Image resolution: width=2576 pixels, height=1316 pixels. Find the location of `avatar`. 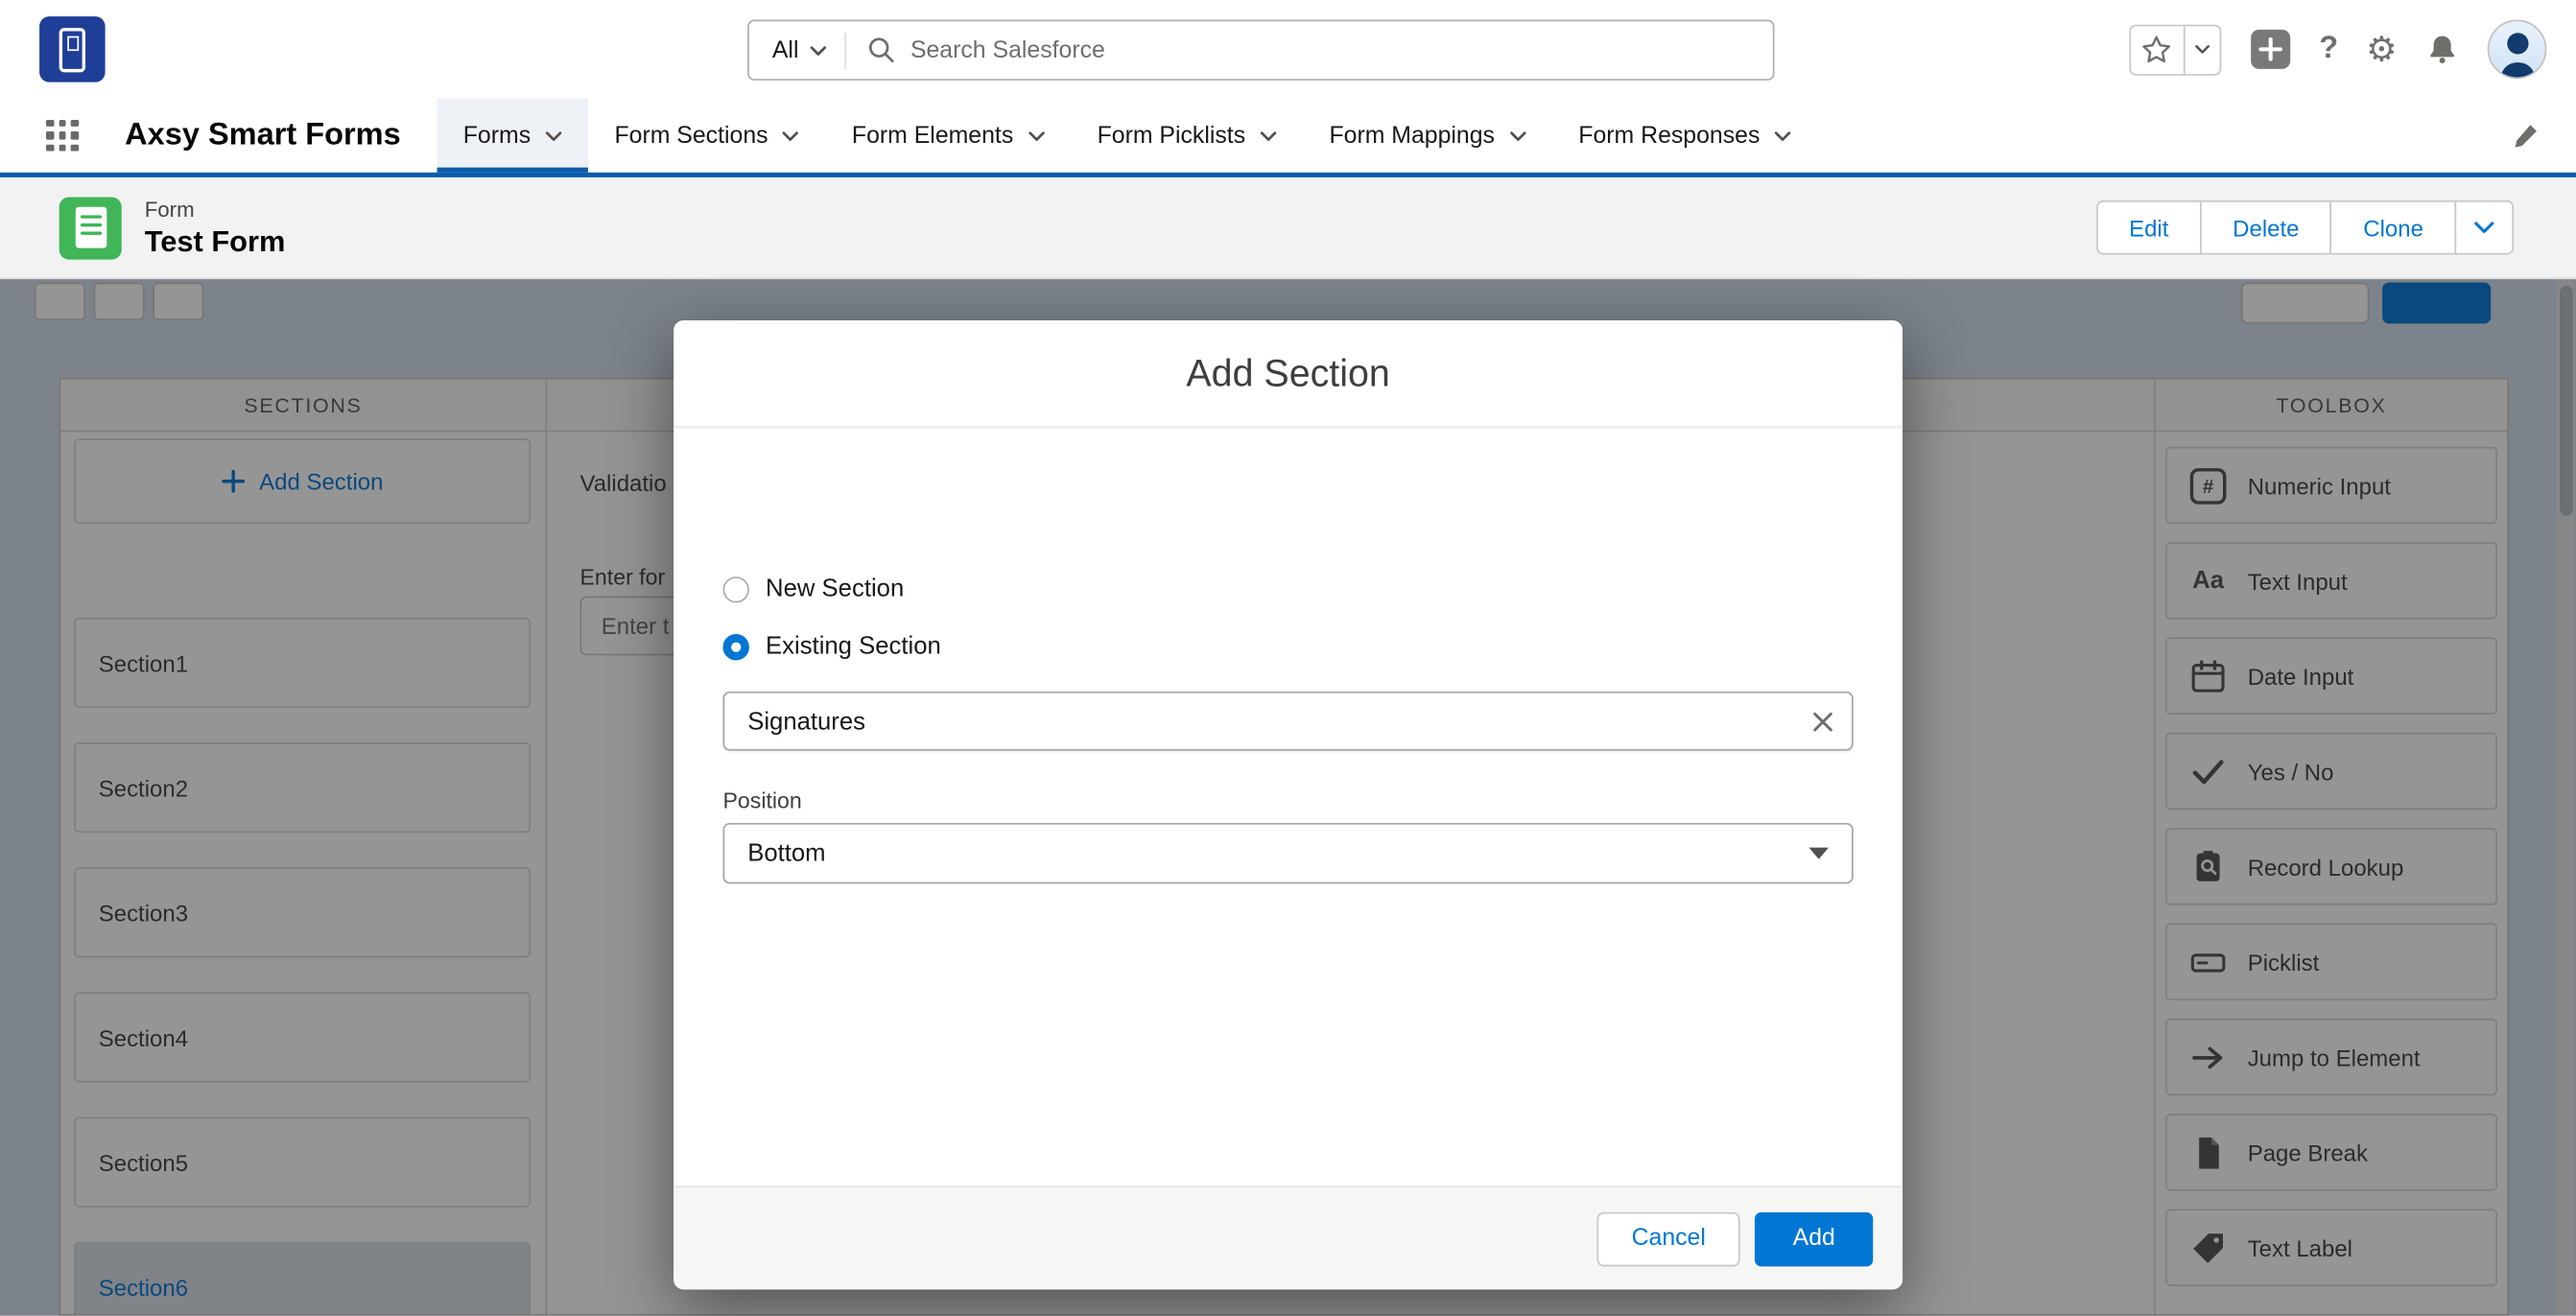

avatar is located at coordinates (2517, 49).